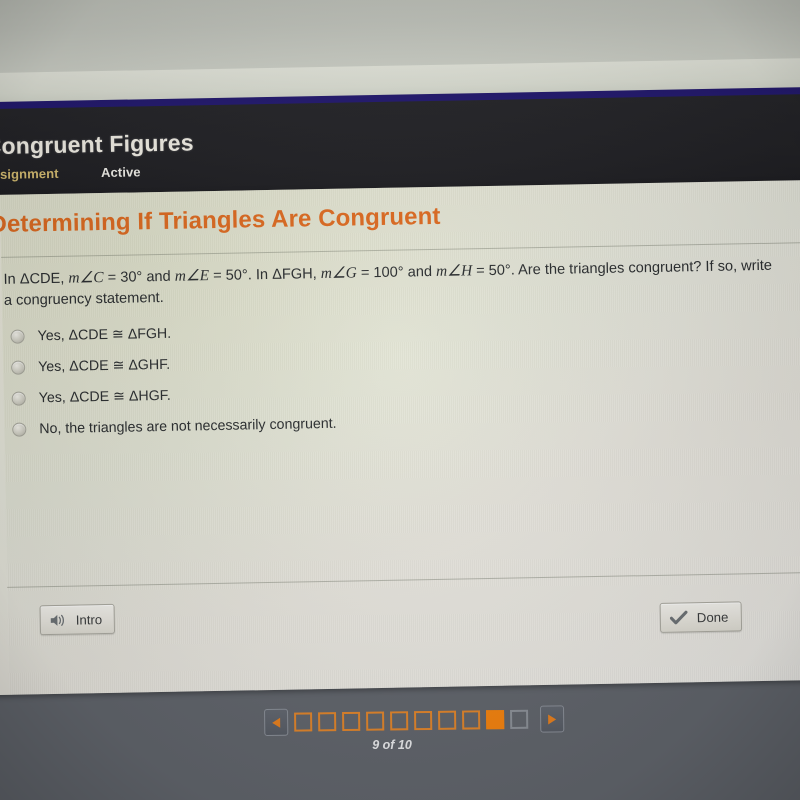  I want to click on previous-page-button, so click(276, 722).